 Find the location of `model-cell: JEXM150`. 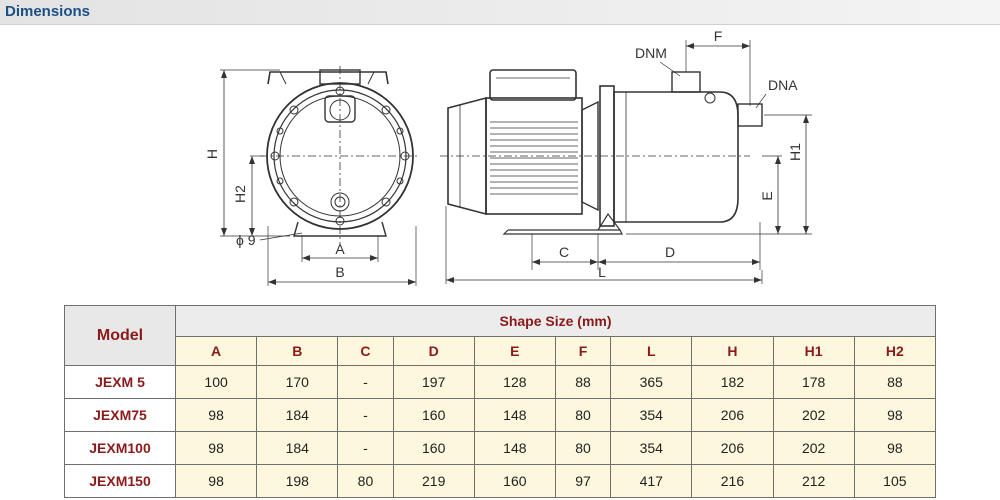

model-cell: JEXM150 is located at coordinates (120, 481).